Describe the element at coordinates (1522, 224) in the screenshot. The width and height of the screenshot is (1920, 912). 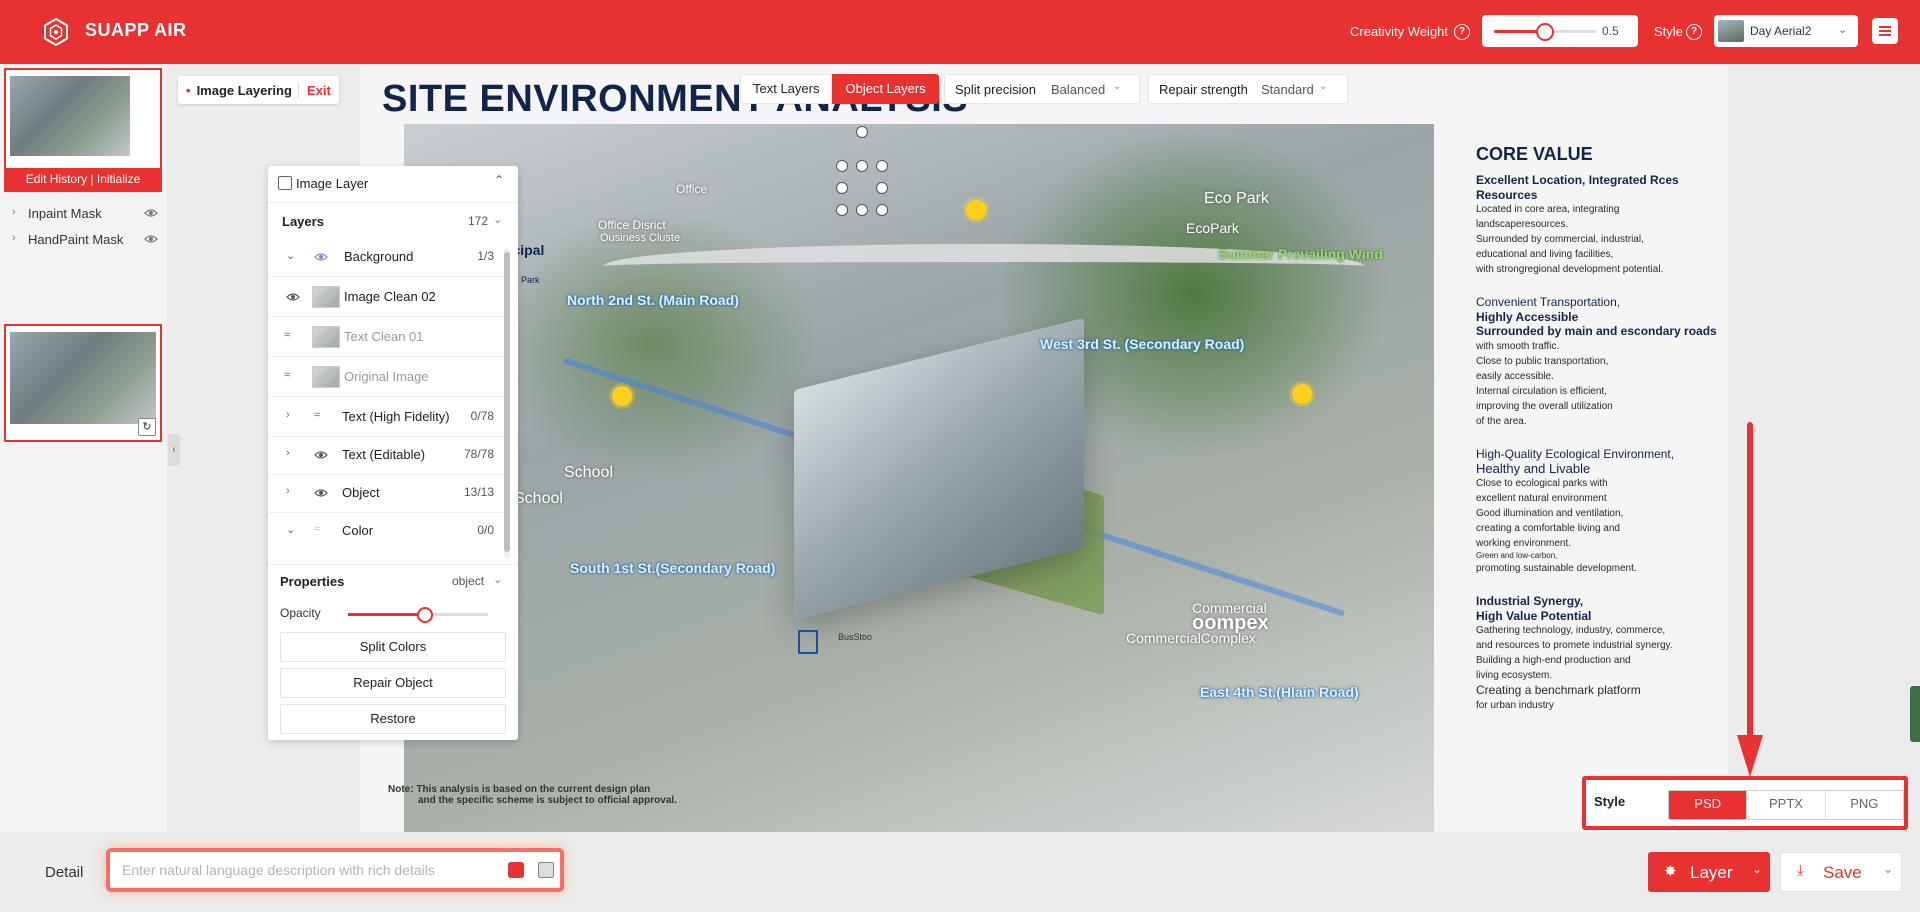
I see `section-line: landscaperesources.` at that location.